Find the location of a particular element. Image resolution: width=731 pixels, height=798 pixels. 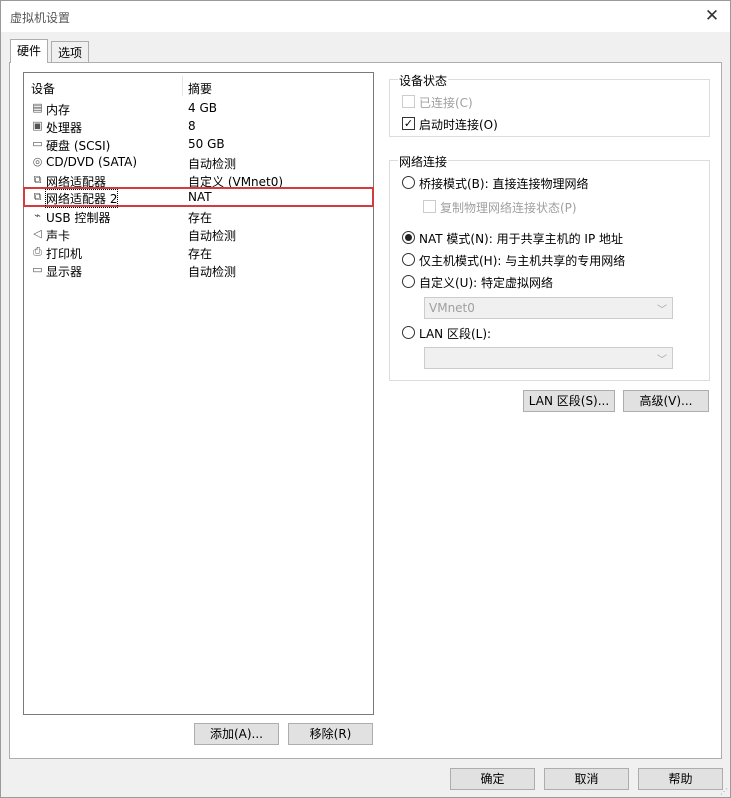

column-divider is located at coordinates (182, 86).